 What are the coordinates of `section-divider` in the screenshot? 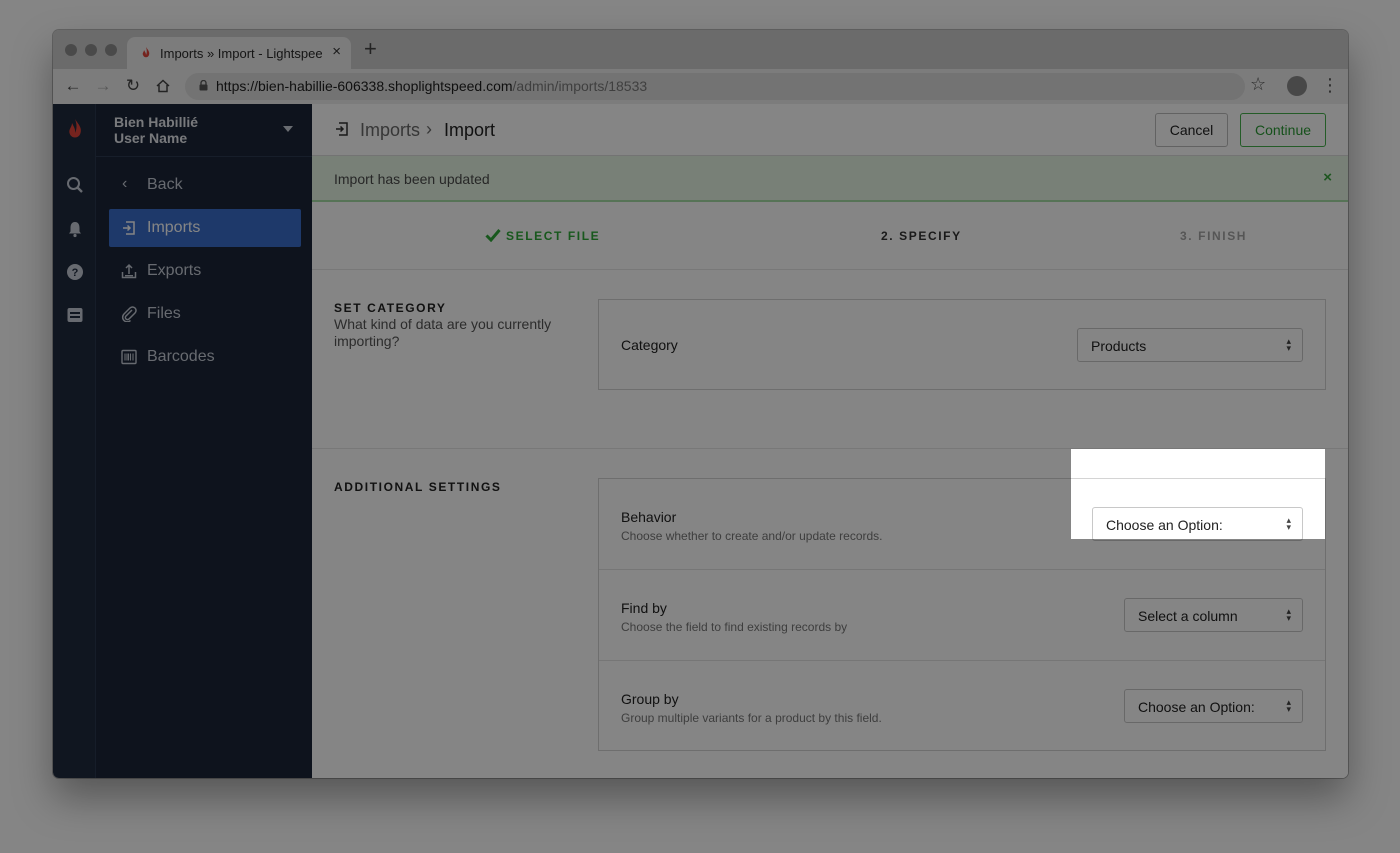 It's located at (830, 448).